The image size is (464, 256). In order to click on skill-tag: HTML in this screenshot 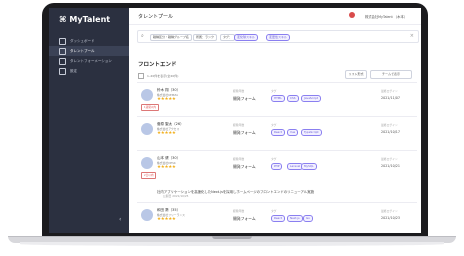, I will do `click(278, 98)`.